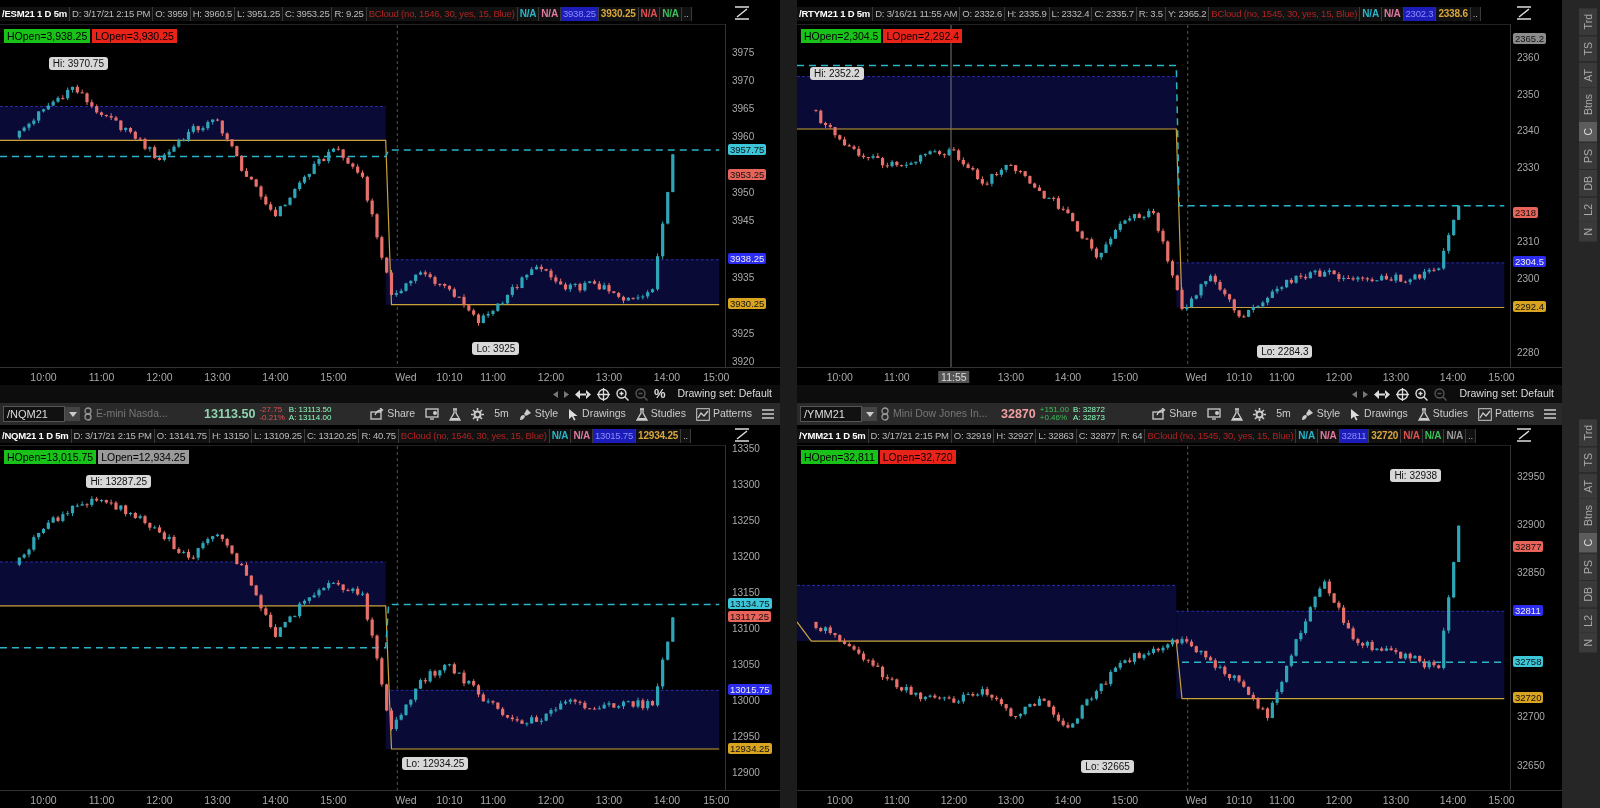 The image size is (1600, 808). What do you see at coordinates (747, 304) in the screenshot?
I see `price-tag: 3930.25` at bounding box center [747, 304].